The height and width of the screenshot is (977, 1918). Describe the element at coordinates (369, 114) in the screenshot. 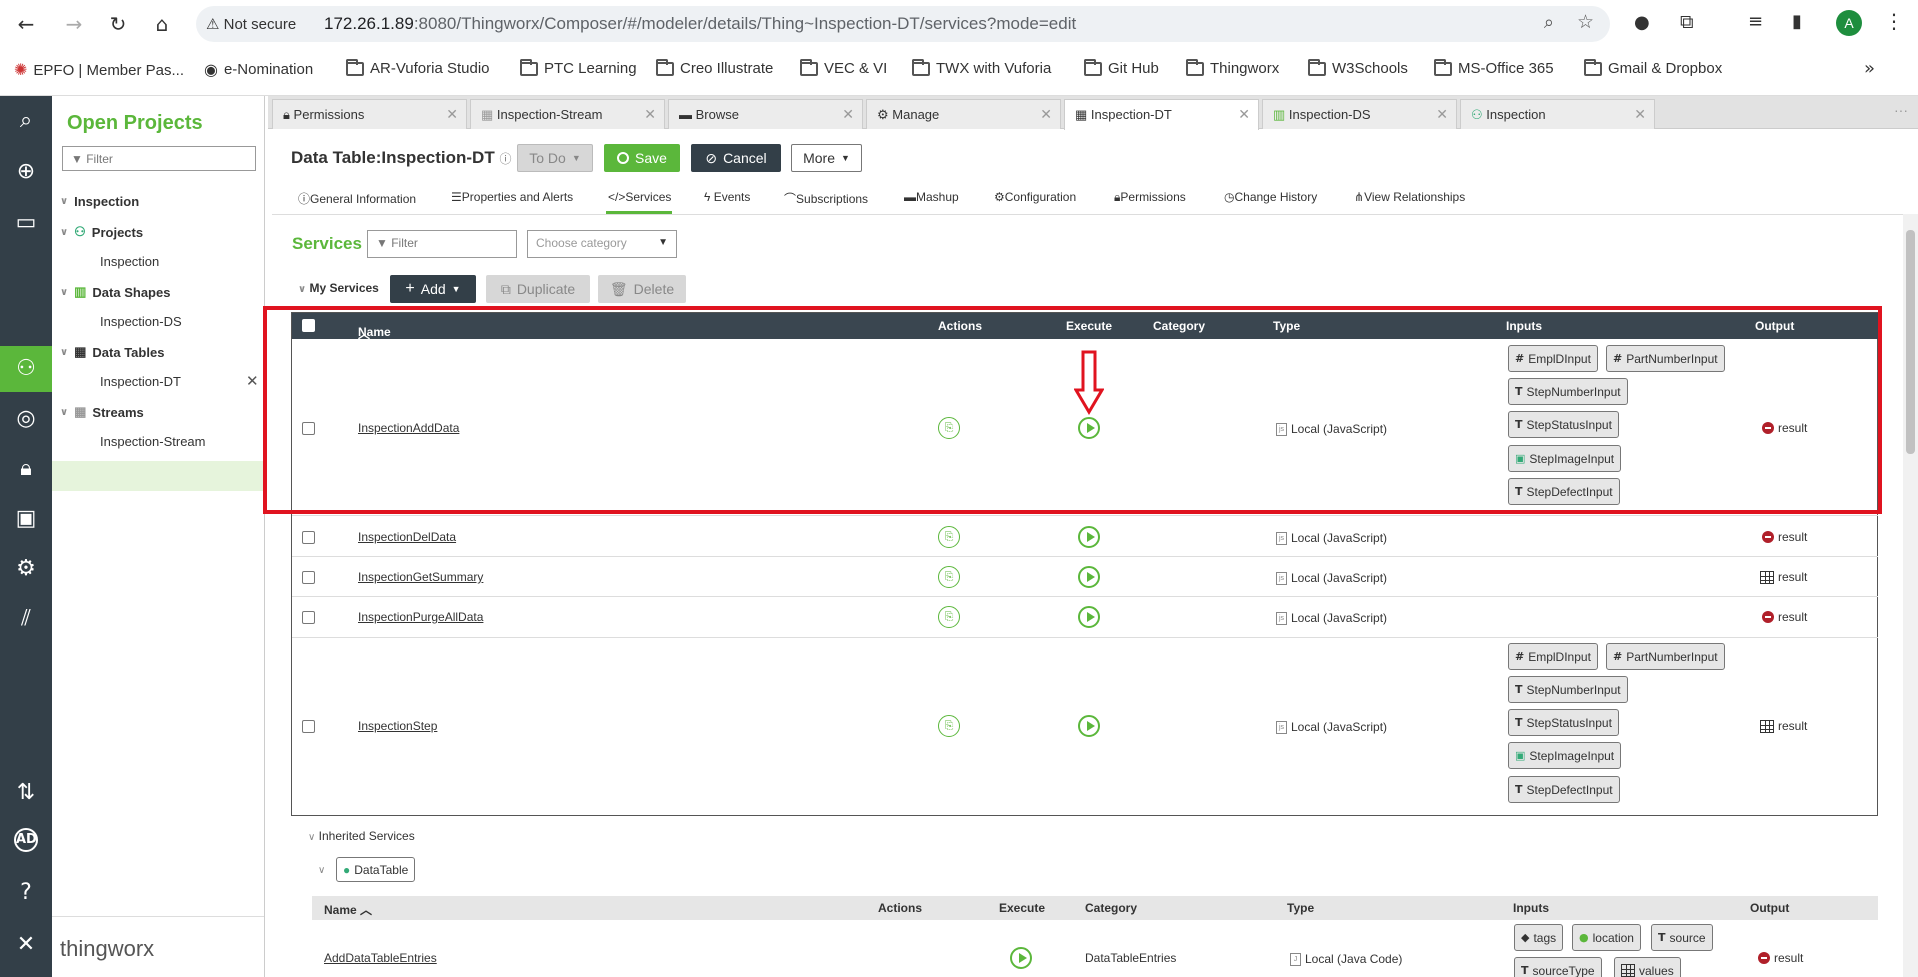

I see `tab-permissions: 🔒︎ Permissions ✕` at that location.